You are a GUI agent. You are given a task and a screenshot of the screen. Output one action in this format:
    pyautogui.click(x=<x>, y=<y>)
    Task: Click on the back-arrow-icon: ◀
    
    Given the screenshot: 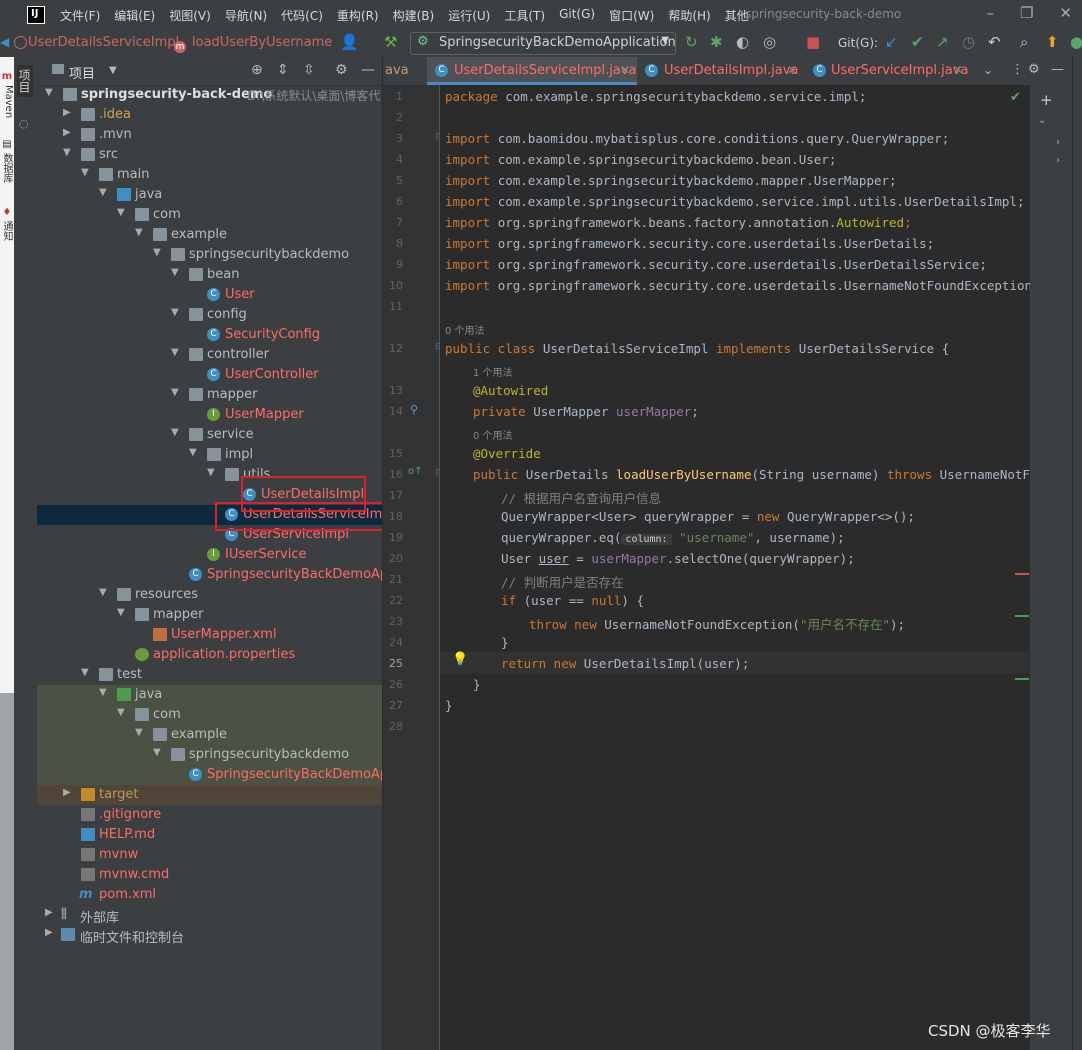 What is the action you would take?
    pyautogui.click(x=4, y=42)
    